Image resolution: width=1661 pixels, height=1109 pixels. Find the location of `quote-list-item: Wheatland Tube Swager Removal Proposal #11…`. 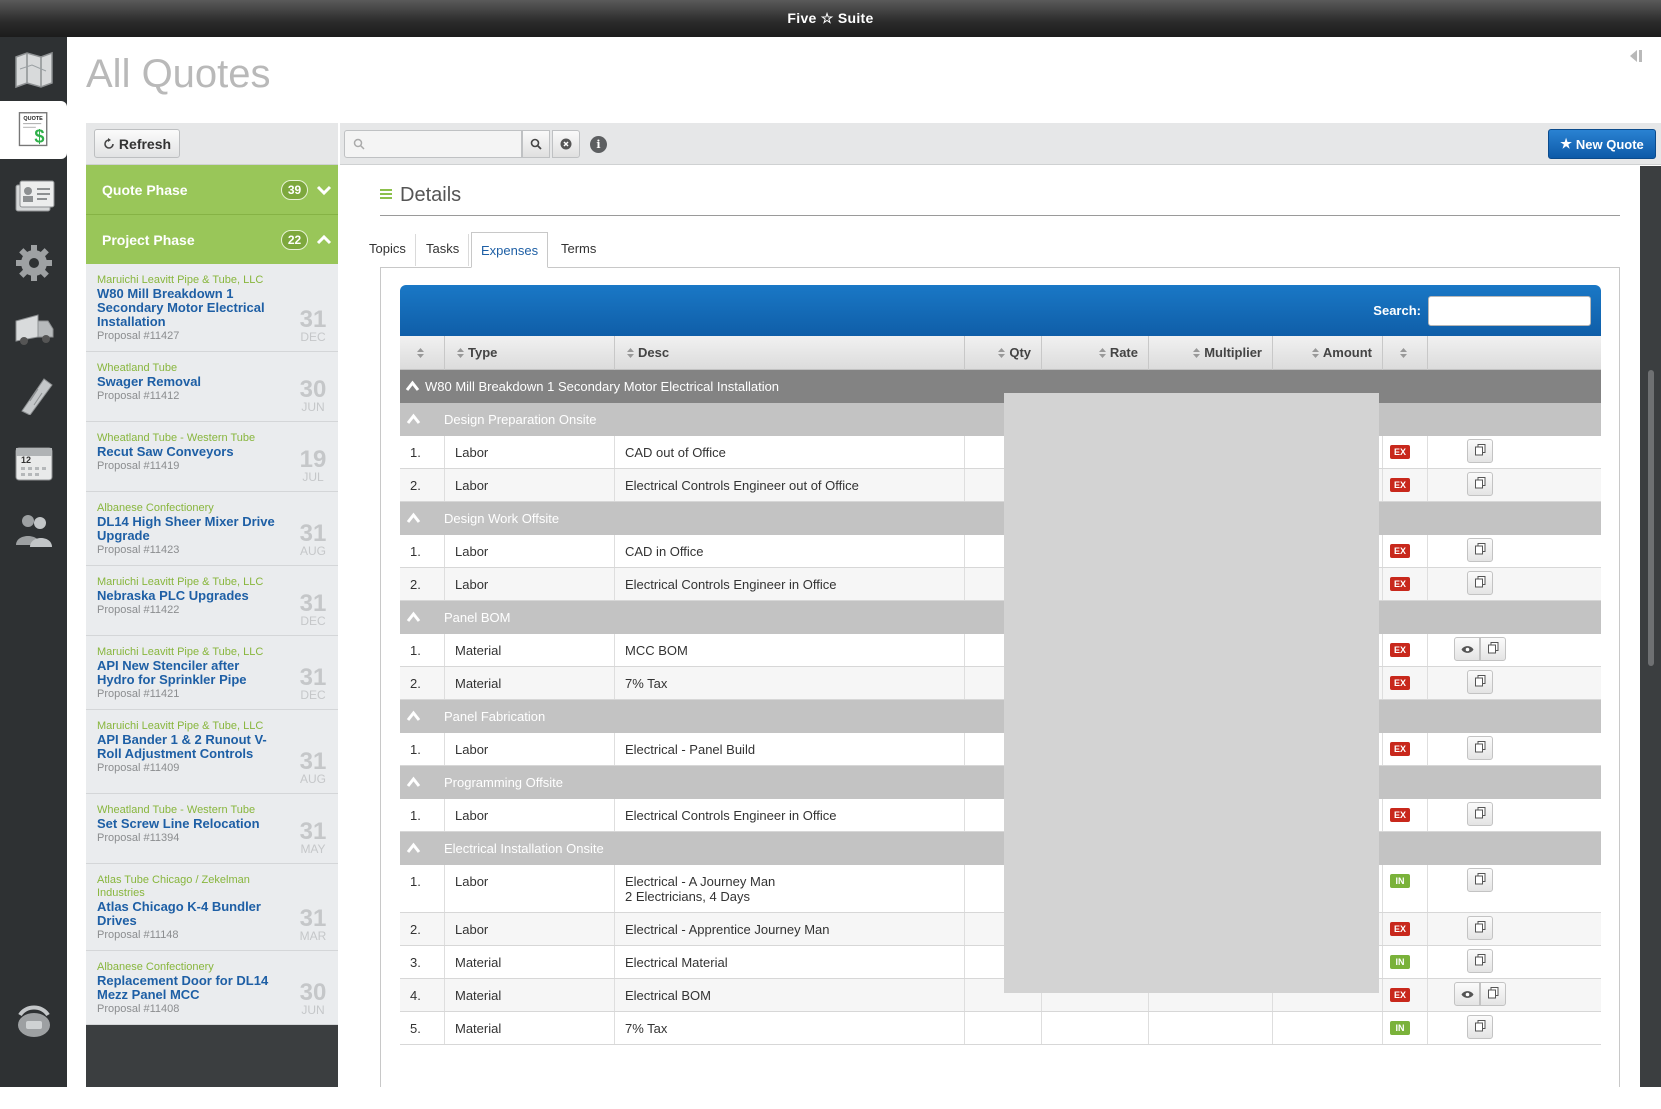

quote-list-item: Wheatland Tube Swager Removal Proposal #11… is located at coordinates (212, 387).